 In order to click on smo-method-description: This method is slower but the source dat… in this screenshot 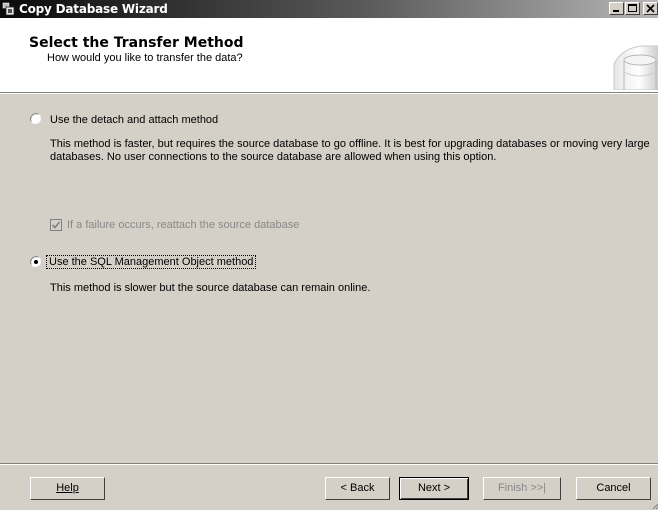, I will do `click(210, 288)`.